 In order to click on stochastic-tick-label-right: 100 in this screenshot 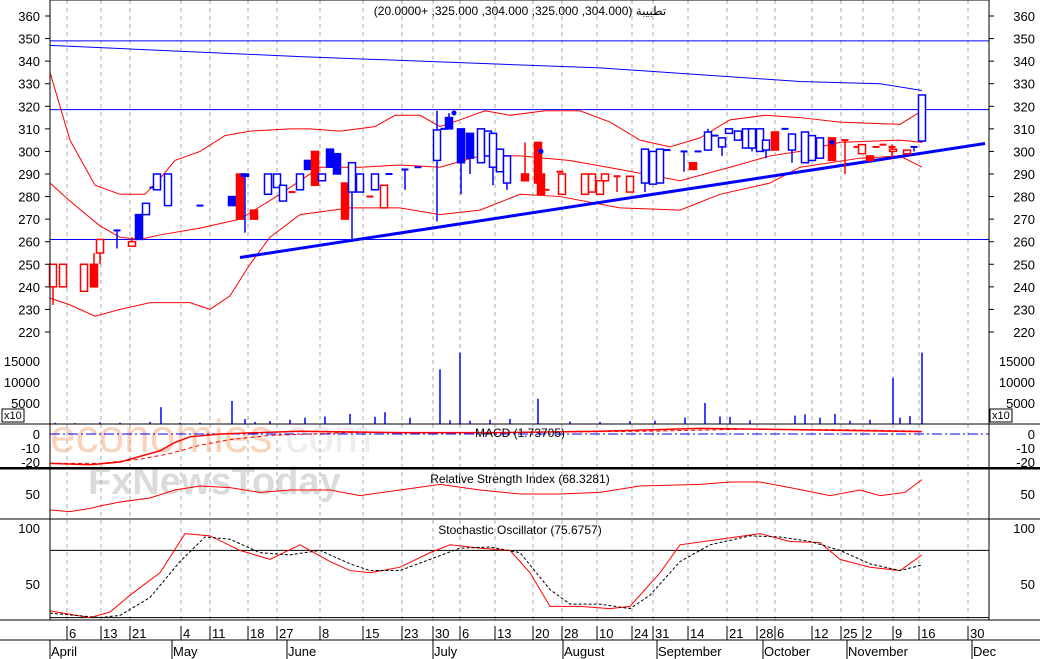, I will do `click(1024, 528)`.